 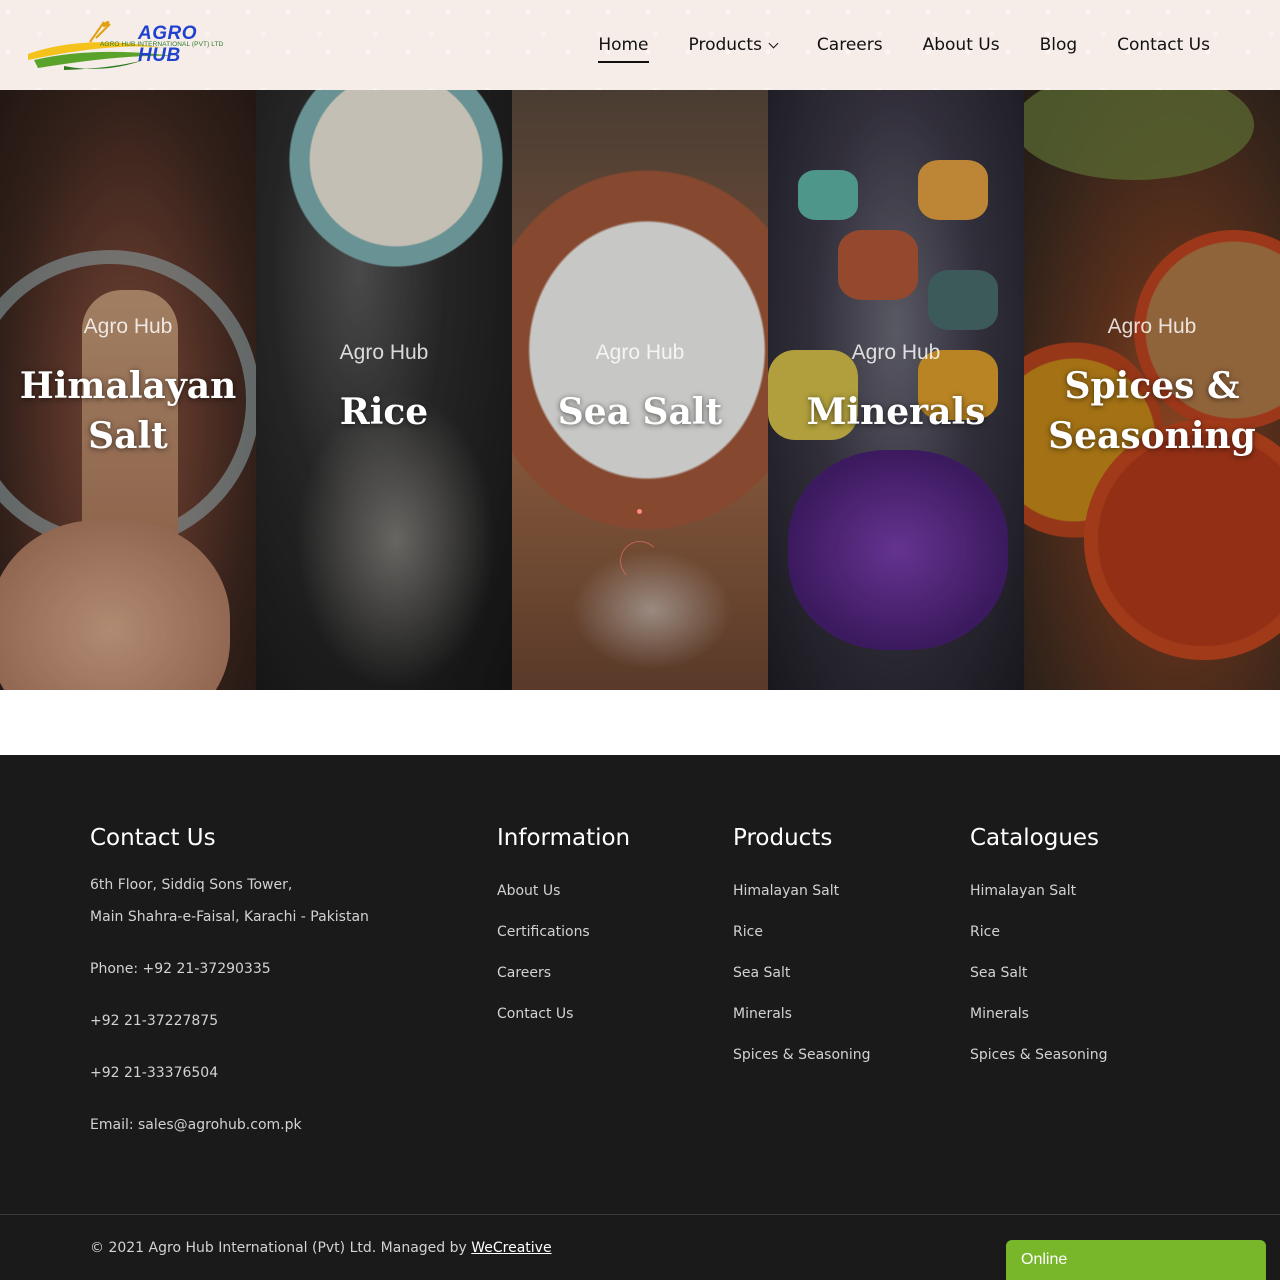 I want to click on loading-spinner-icon, so click(x=640, y=561).